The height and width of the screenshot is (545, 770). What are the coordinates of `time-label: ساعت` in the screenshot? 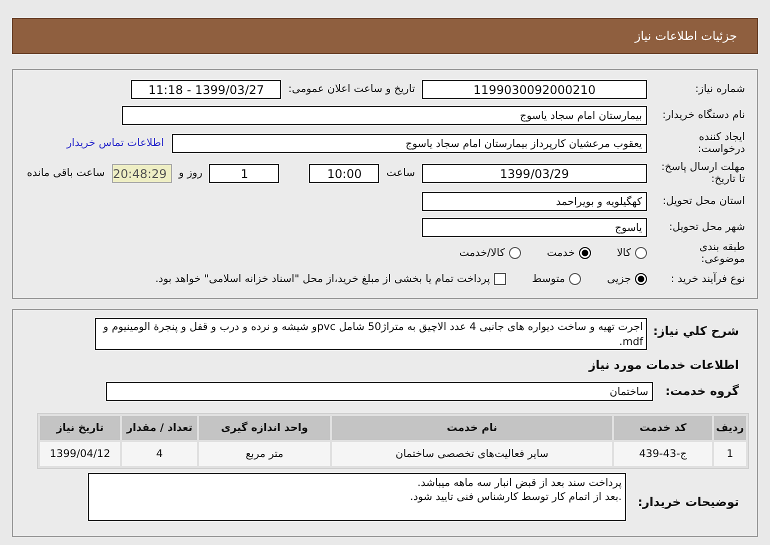 It's located at (400, 173).